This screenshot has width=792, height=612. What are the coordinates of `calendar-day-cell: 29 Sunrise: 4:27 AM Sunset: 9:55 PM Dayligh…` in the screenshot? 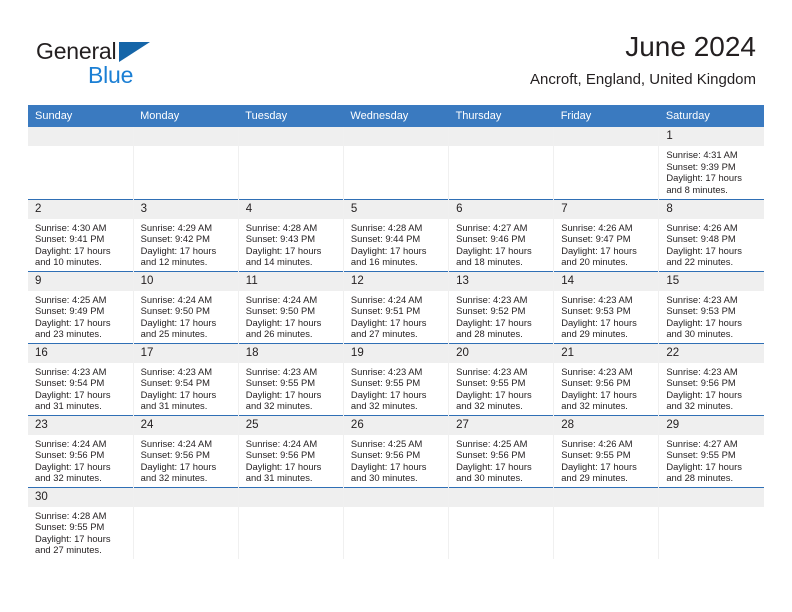 It's located at (711, 450).